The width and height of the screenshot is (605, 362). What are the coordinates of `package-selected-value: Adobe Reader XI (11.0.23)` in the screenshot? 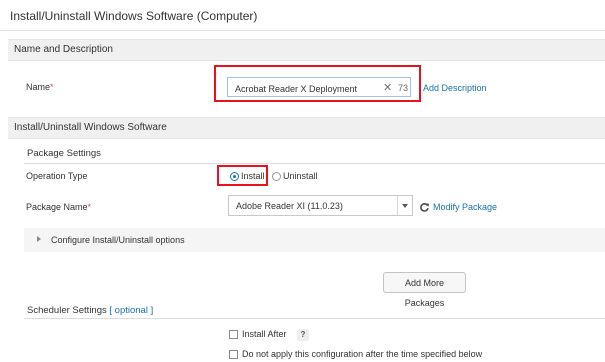 It's located at (289, 206).